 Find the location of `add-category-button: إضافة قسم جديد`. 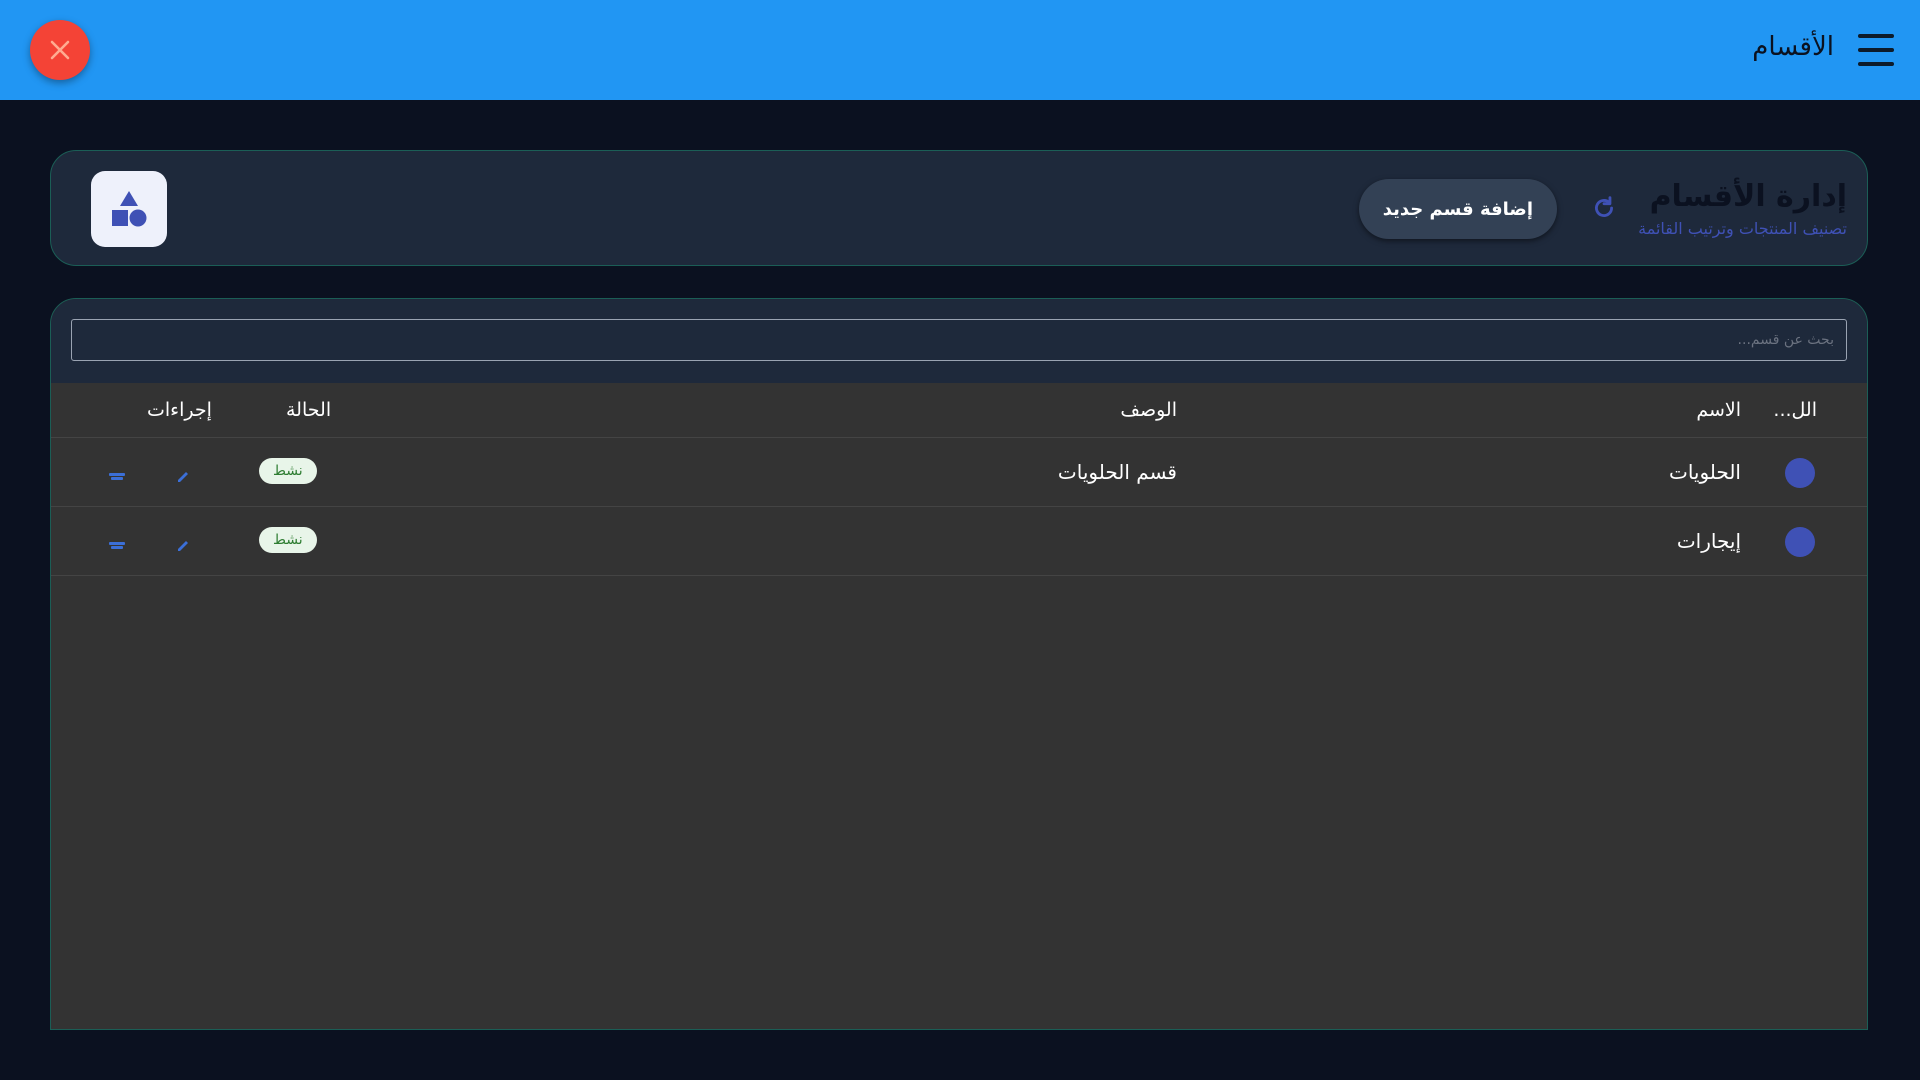

add-category-button: إضافة قسم جديد is located at coordinates (1457, 209).